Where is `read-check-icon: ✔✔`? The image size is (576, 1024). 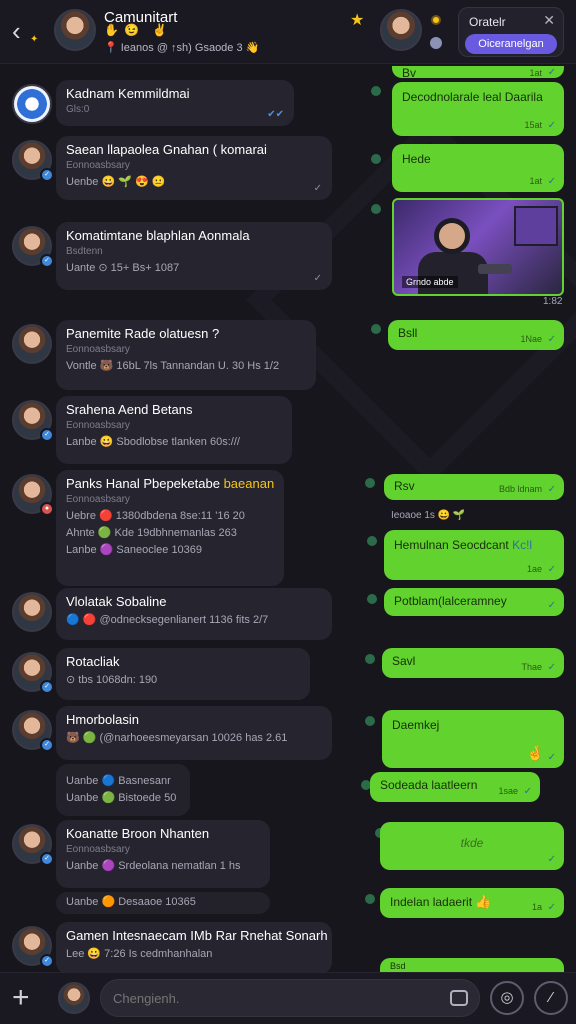
read-check-icon: ✔✔ is located at coordinates (275, 114).